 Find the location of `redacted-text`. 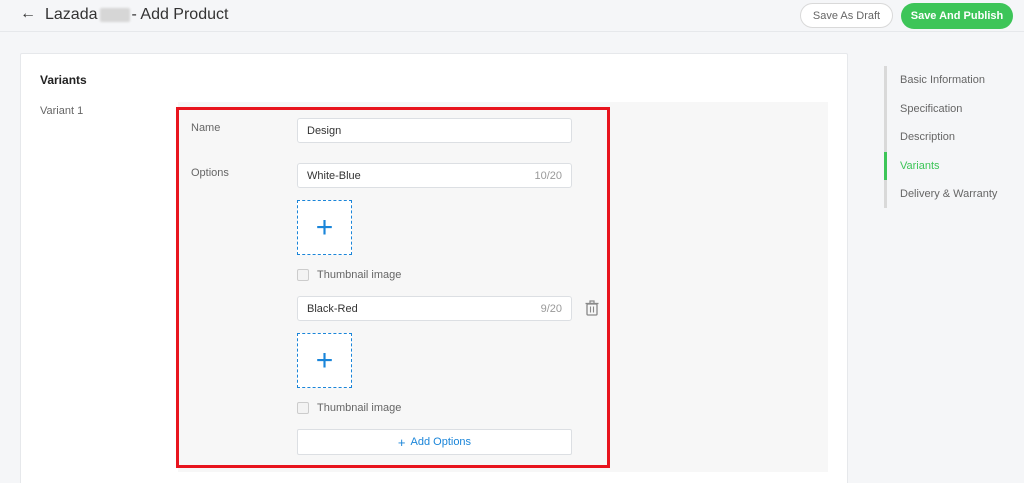

redacted-text is located at coordinates (114, 15).